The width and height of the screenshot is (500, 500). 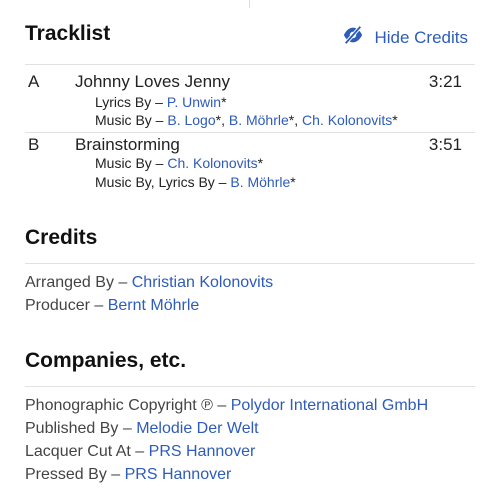 I want to click on company-item: Published By – Melodie Der Welt, so click(x=226, y=428).